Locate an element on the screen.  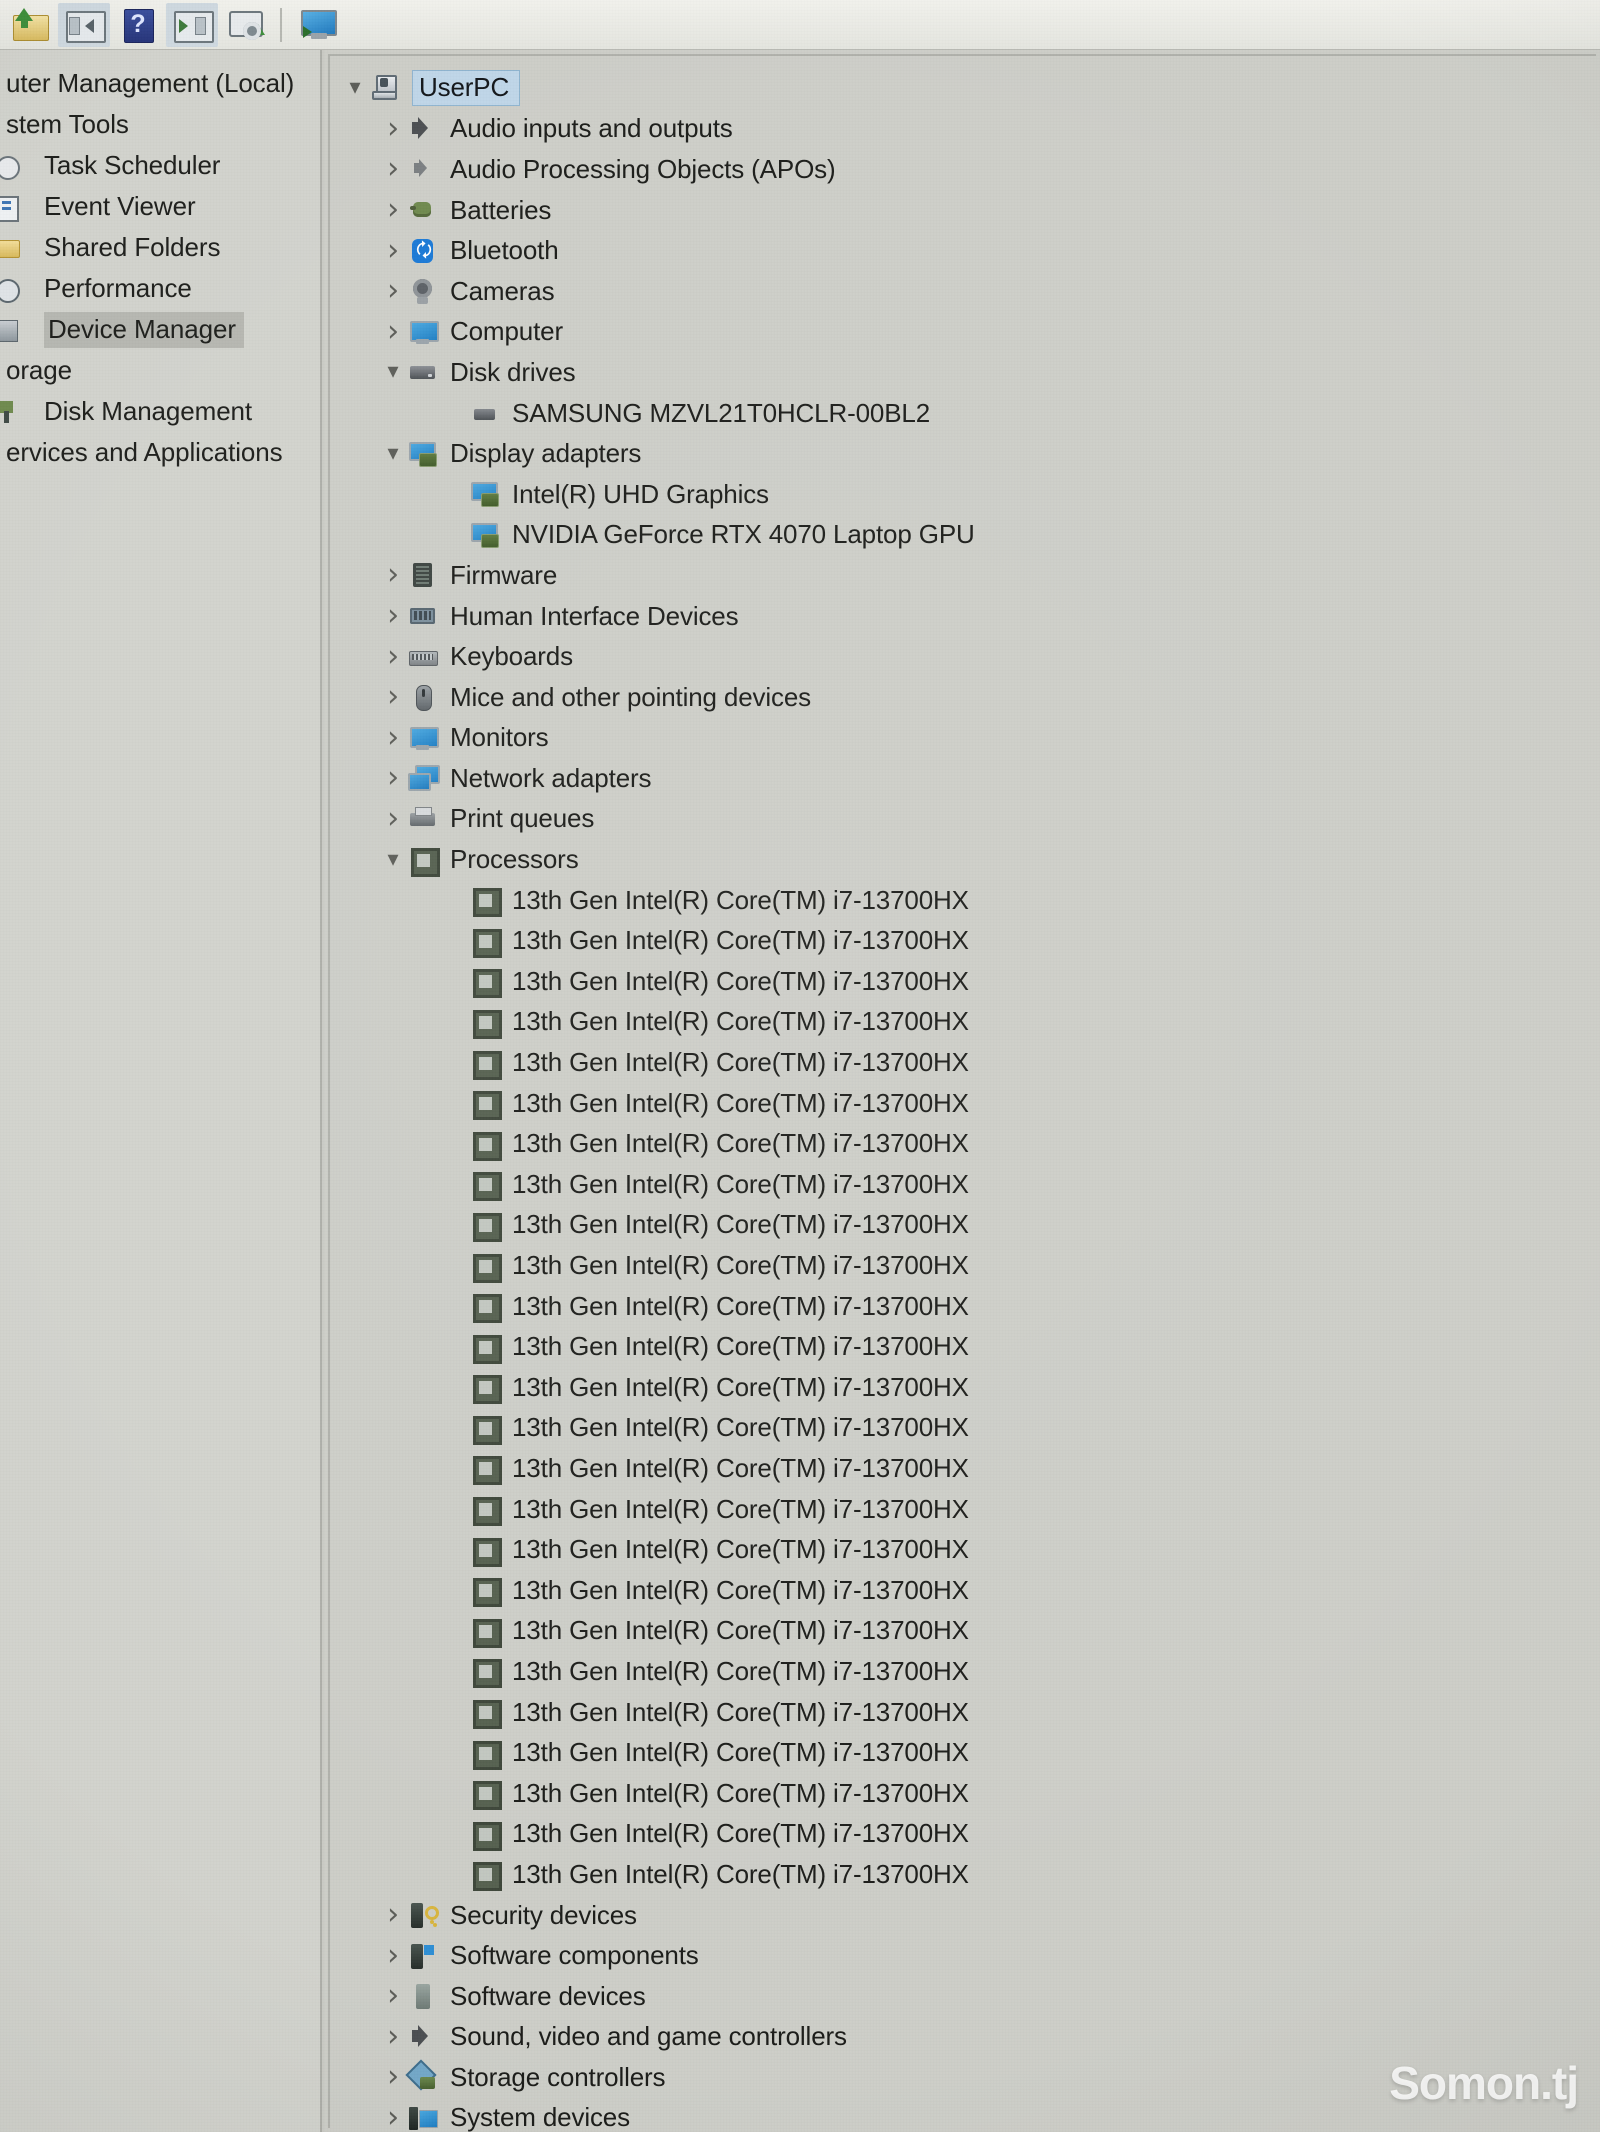
device-node-disk-drives: ▾ Disk drives is located at coordinates (963, 372).